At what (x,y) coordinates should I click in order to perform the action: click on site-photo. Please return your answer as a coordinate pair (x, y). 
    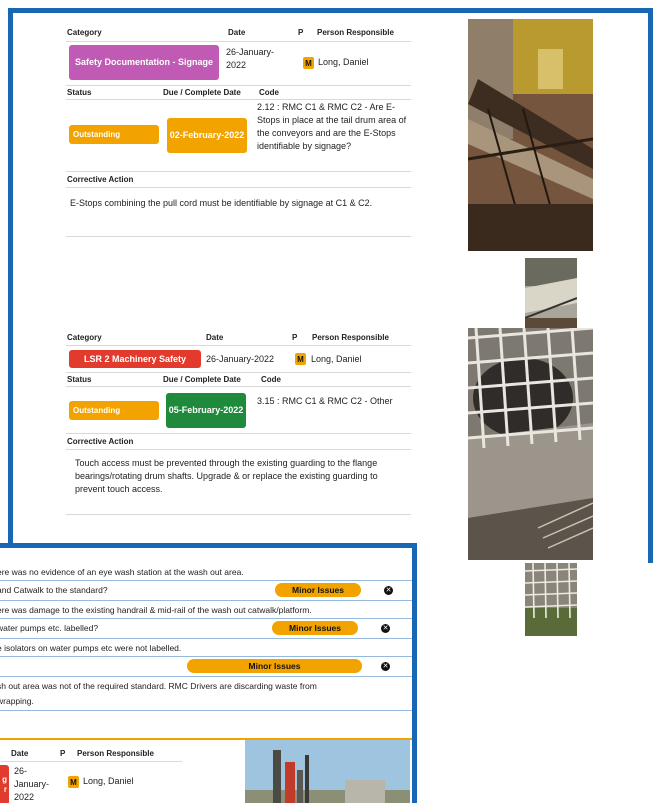
    Looking at the image, I should click on (327, 771).